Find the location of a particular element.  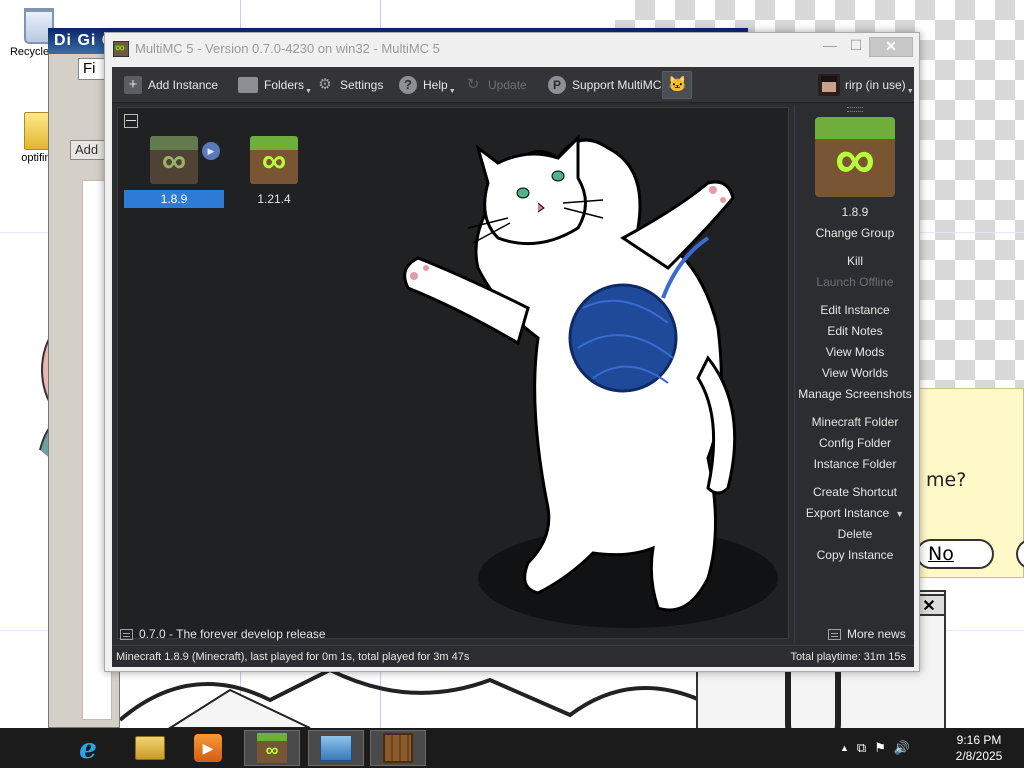

taskbar-media-player: ▶ is located at coordinates (208, 748).